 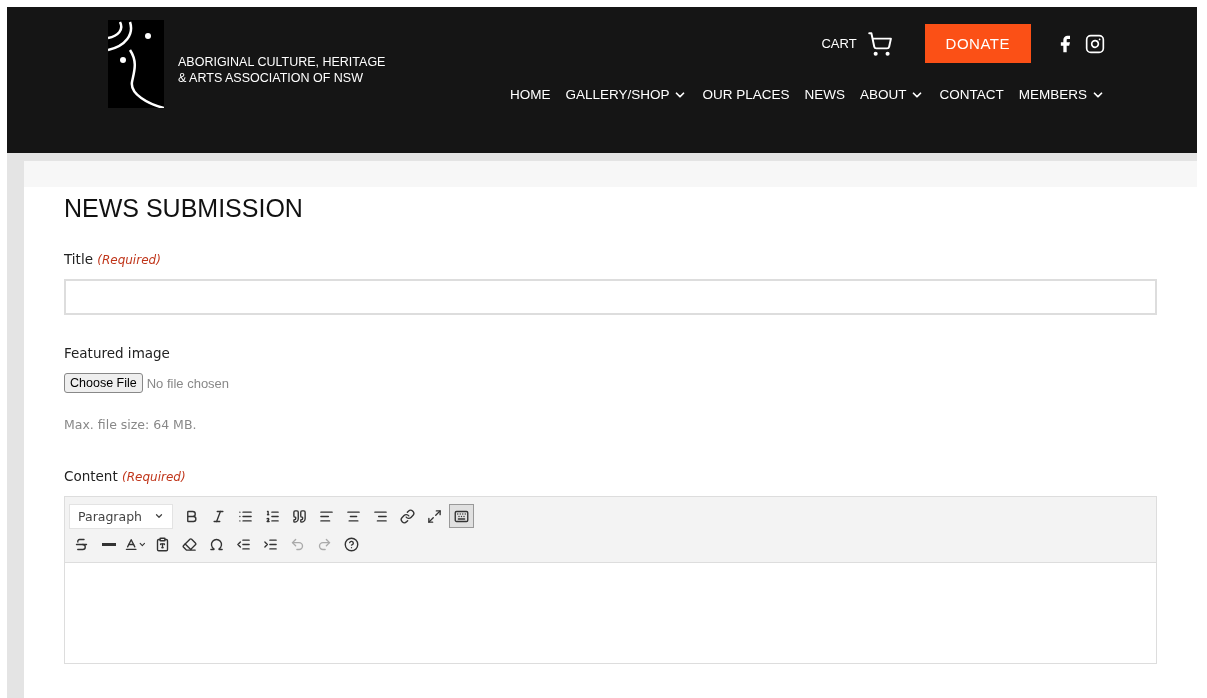 What do you see at coordinates (189, 544) in the screenshot?
I see `clear-format-icon` at bounding box center [189, 544].